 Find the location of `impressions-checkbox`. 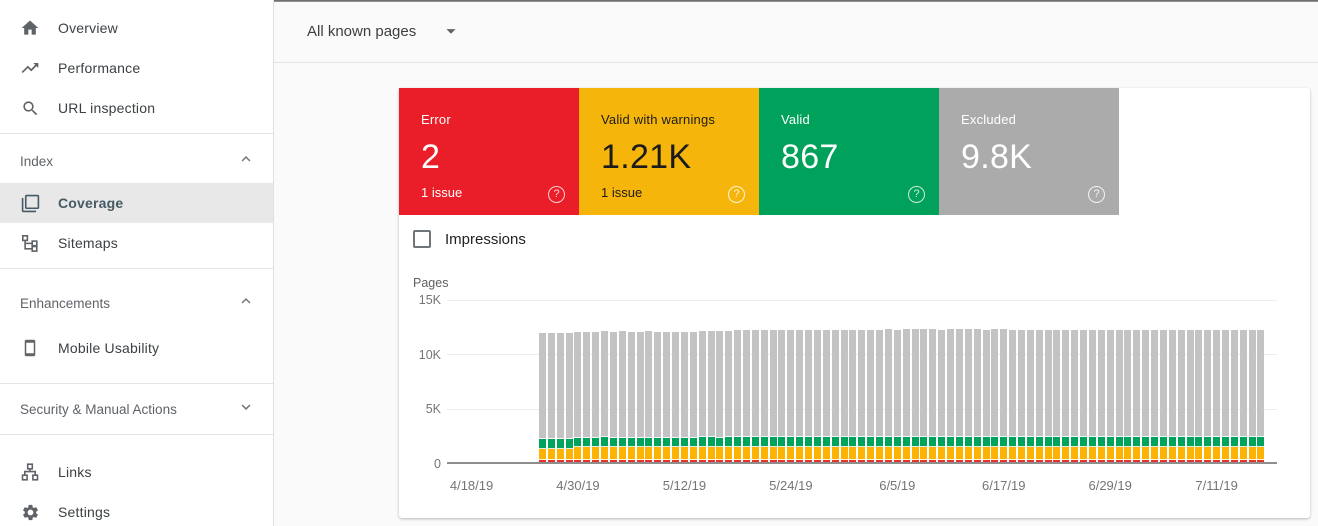

impressions-checkbox is located at coordinates (422, 239).